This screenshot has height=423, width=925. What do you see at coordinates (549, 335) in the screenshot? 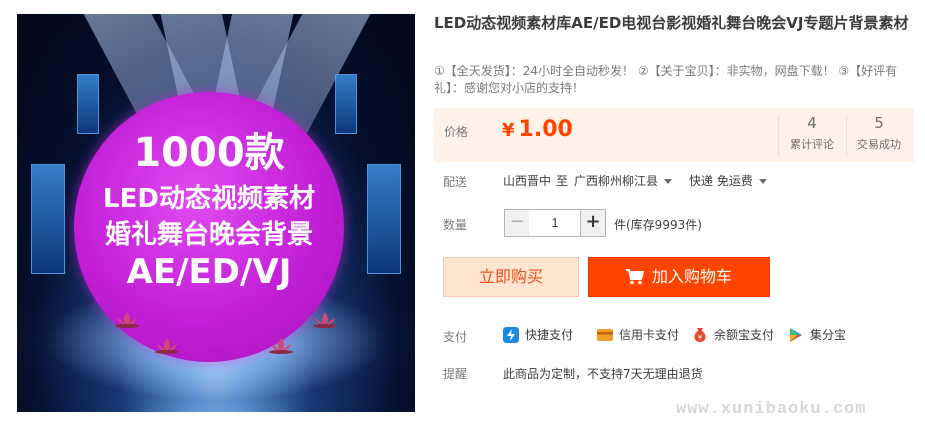
I see `payment-method-label: 快捷支付` at bounding box center [549, 335].